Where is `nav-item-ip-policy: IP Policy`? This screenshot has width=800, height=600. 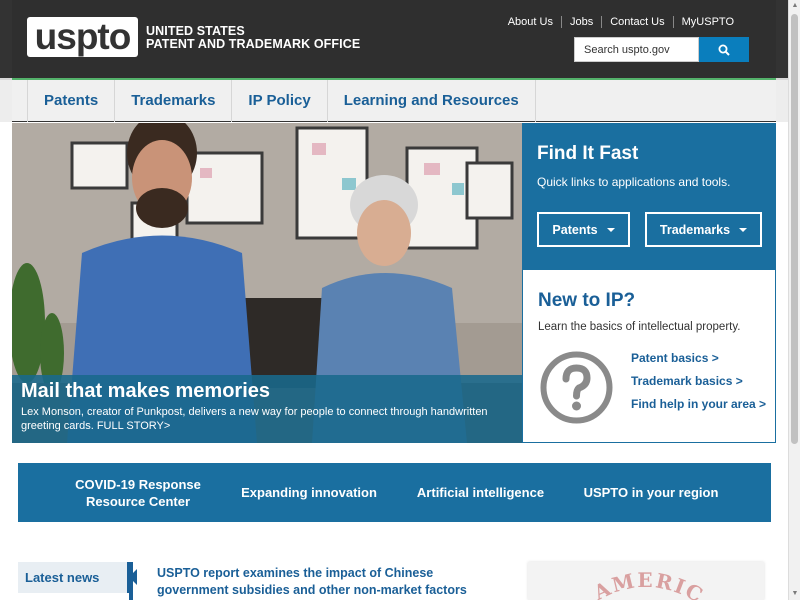
nav-item-ip-policy: IP Policy is located at coordinates (280, 101).